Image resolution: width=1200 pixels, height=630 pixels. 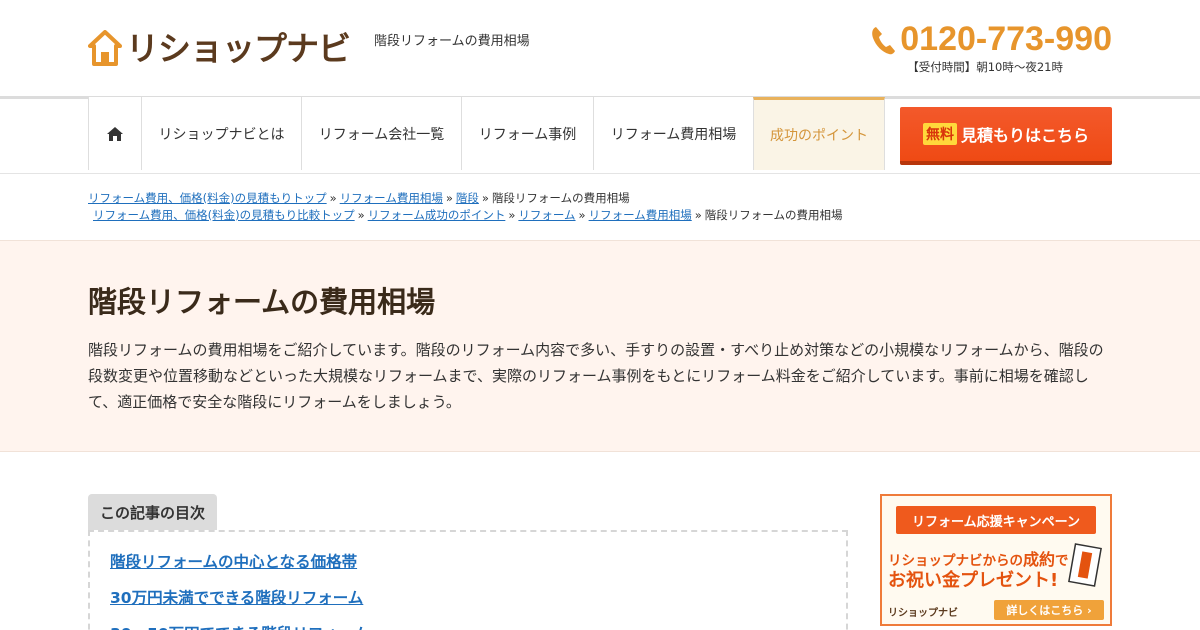 I want to click on business-hours: 【受付時間】朝10時～夜21時, so click(x=985, y=67).